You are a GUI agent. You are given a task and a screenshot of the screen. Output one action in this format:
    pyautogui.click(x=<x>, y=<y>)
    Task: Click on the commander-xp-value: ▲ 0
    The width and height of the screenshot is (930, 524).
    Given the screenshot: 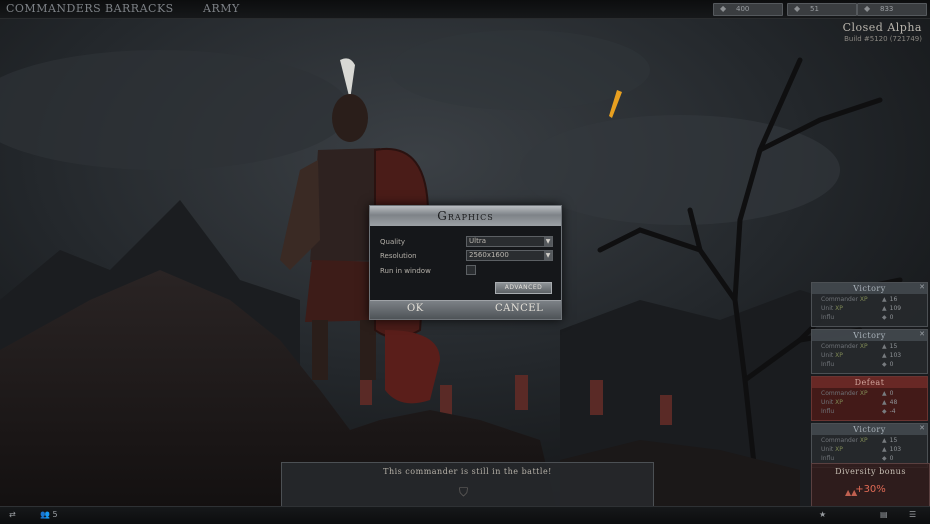 What is the action you would take?
    pyautogui.click(x=888, y=393)
    